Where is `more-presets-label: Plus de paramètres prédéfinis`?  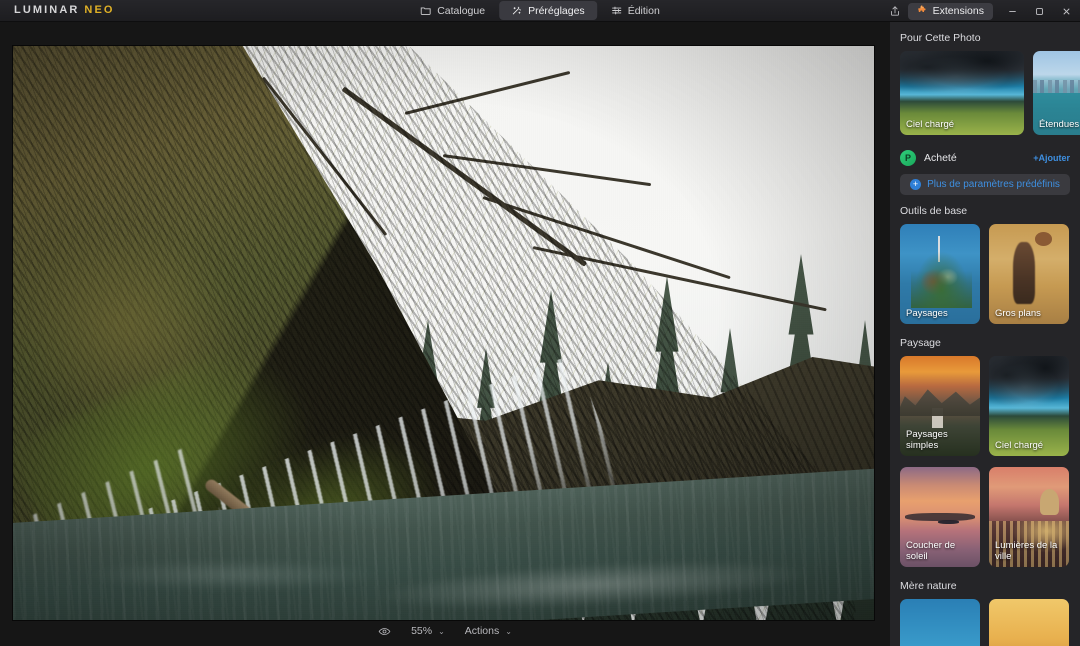
more-presets-label: Plus de paramètres prédéfinis is located at coordinates (993, 184).